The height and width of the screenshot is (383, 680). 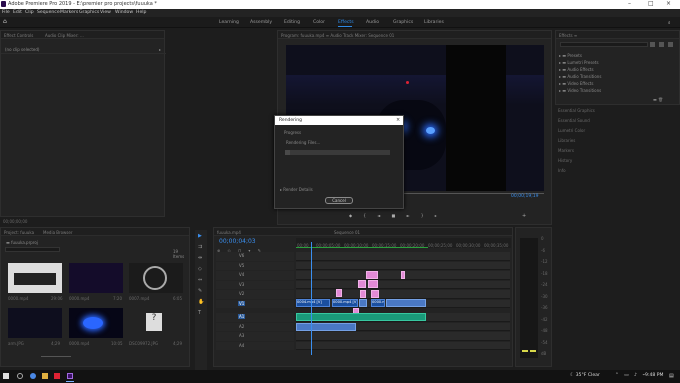 I want to click on tab-color: Color, so click(x=319, y=22).